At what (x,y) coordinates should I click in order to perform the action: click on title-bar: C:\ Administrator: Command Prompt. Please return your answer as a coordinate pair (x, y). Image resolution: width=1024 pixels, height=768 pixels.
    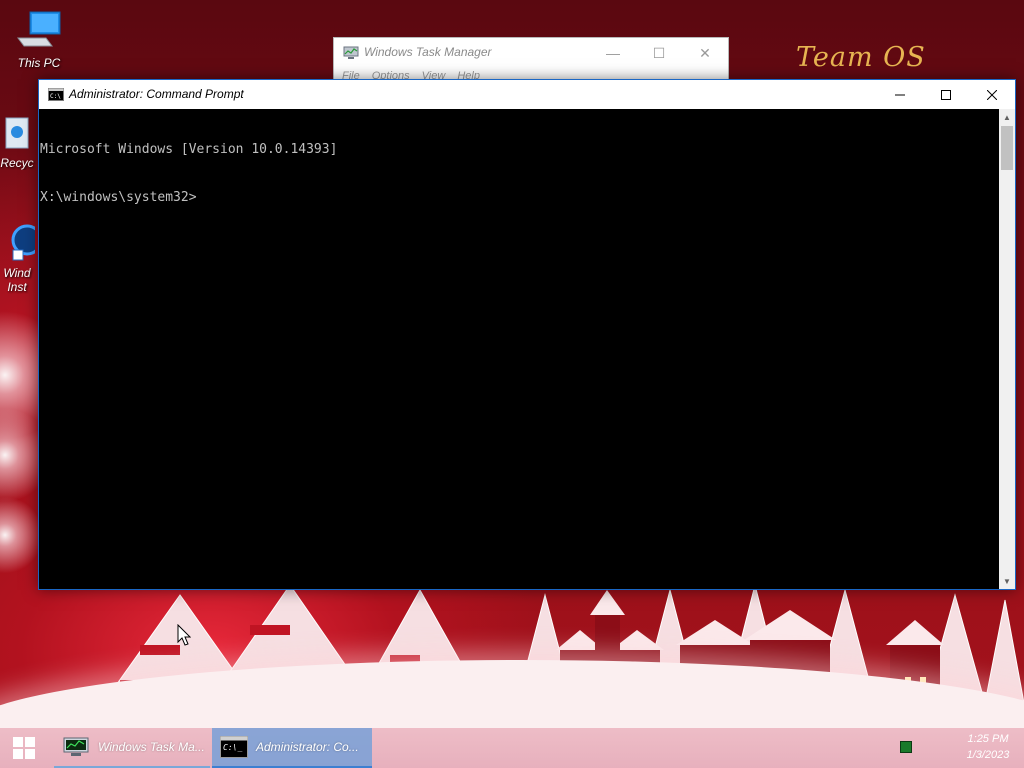
    Looking at the image, I should click on (527, 94).